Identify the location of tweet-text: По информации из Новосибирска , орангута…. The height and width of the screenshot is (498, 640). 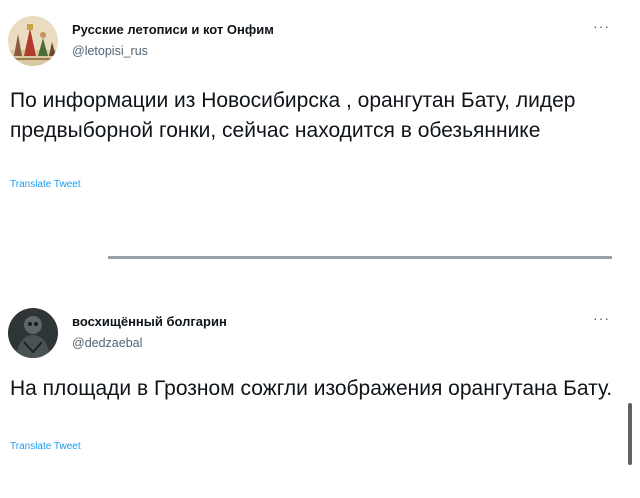
(293, 115).